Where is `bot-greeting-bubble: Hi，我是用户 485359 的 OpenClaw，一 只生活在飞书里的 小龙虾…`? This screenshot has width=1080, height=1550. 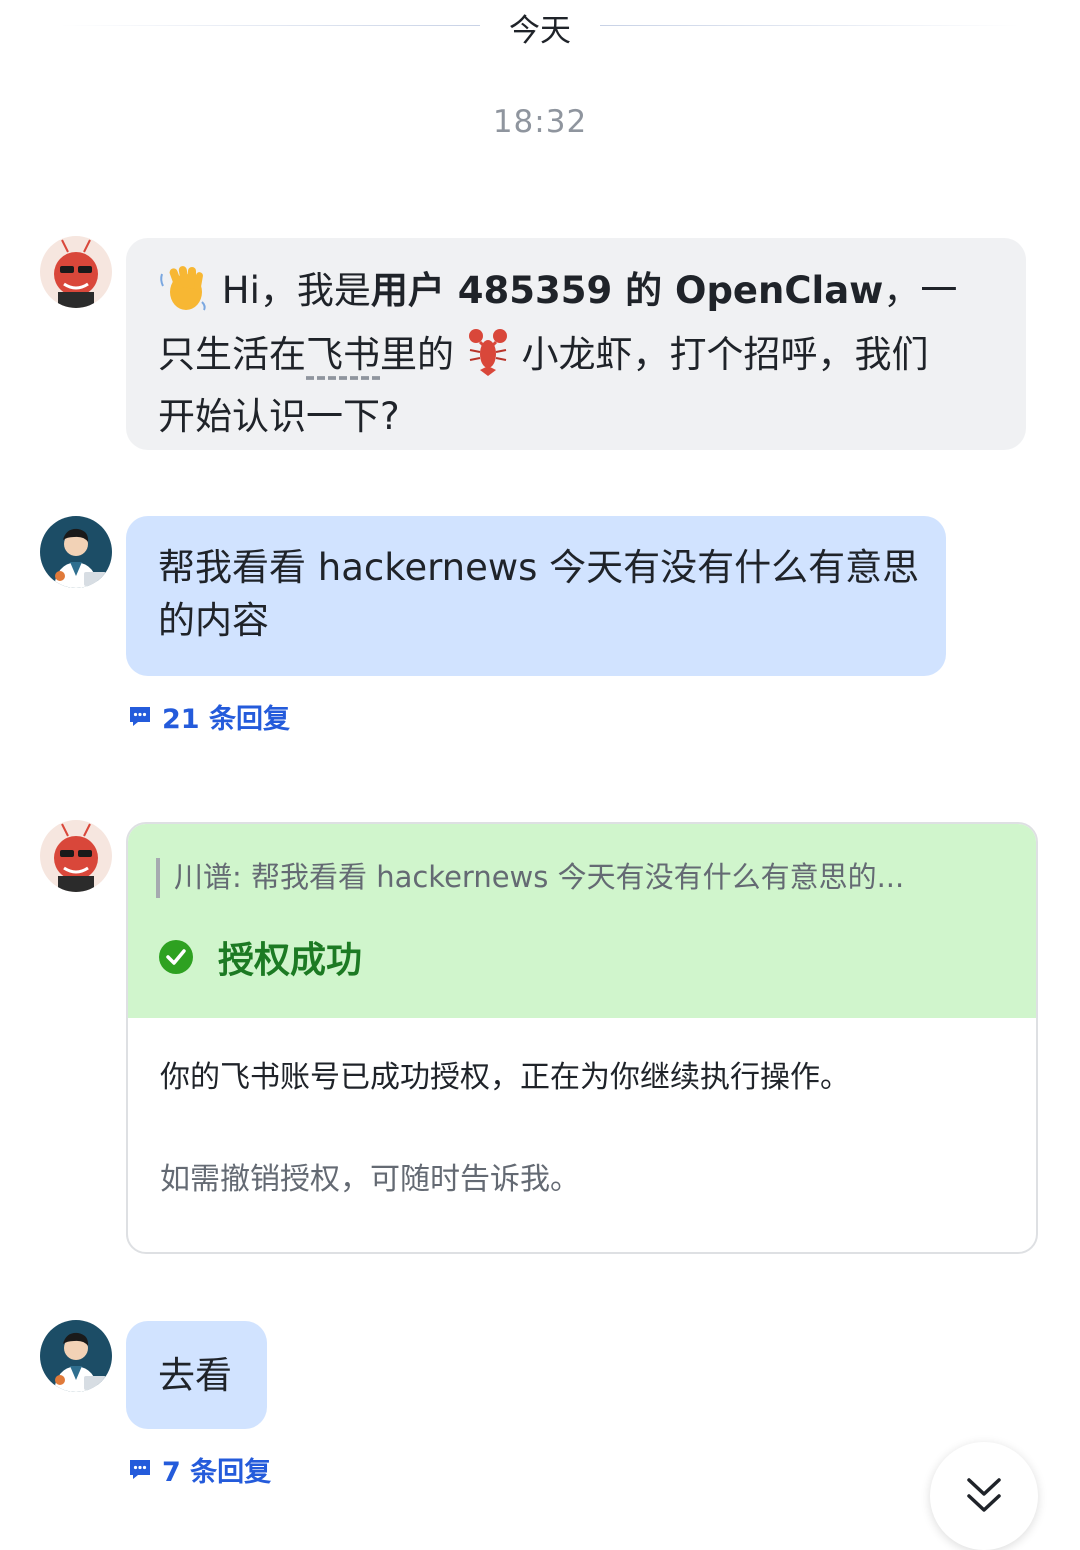 bot-greeting-bubble: Hi，我是用户 485359 的 OpenClaw，一 只生活在飞书里的 小龙虾… is located at coordinates (576, 344).